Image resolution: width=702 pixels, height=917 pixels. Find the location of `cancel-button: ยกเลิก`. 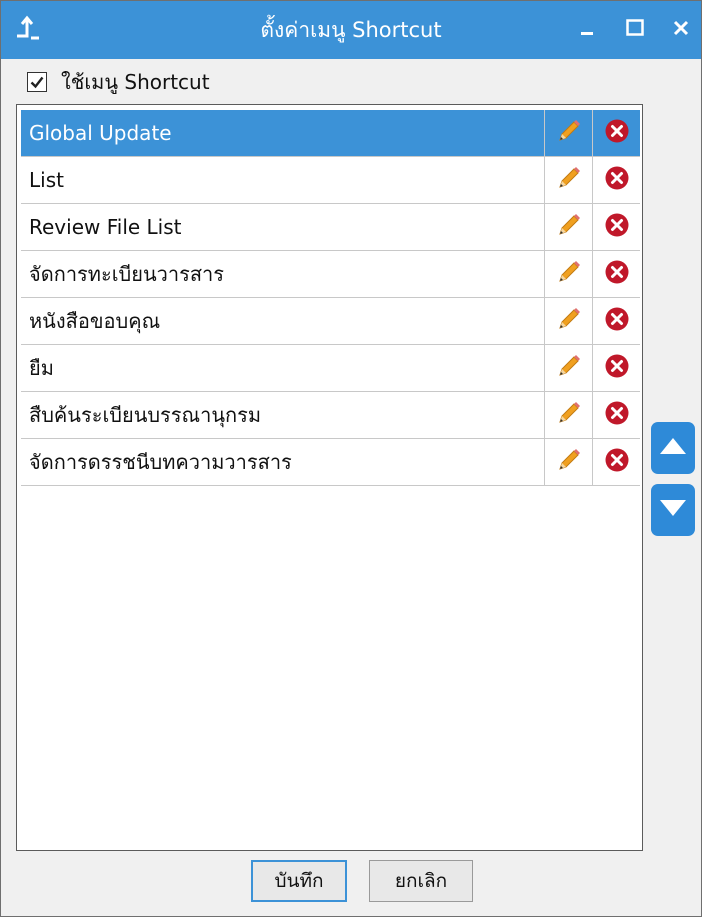

cancel-button: ยกเลิก is located at coordinates (421, 881).